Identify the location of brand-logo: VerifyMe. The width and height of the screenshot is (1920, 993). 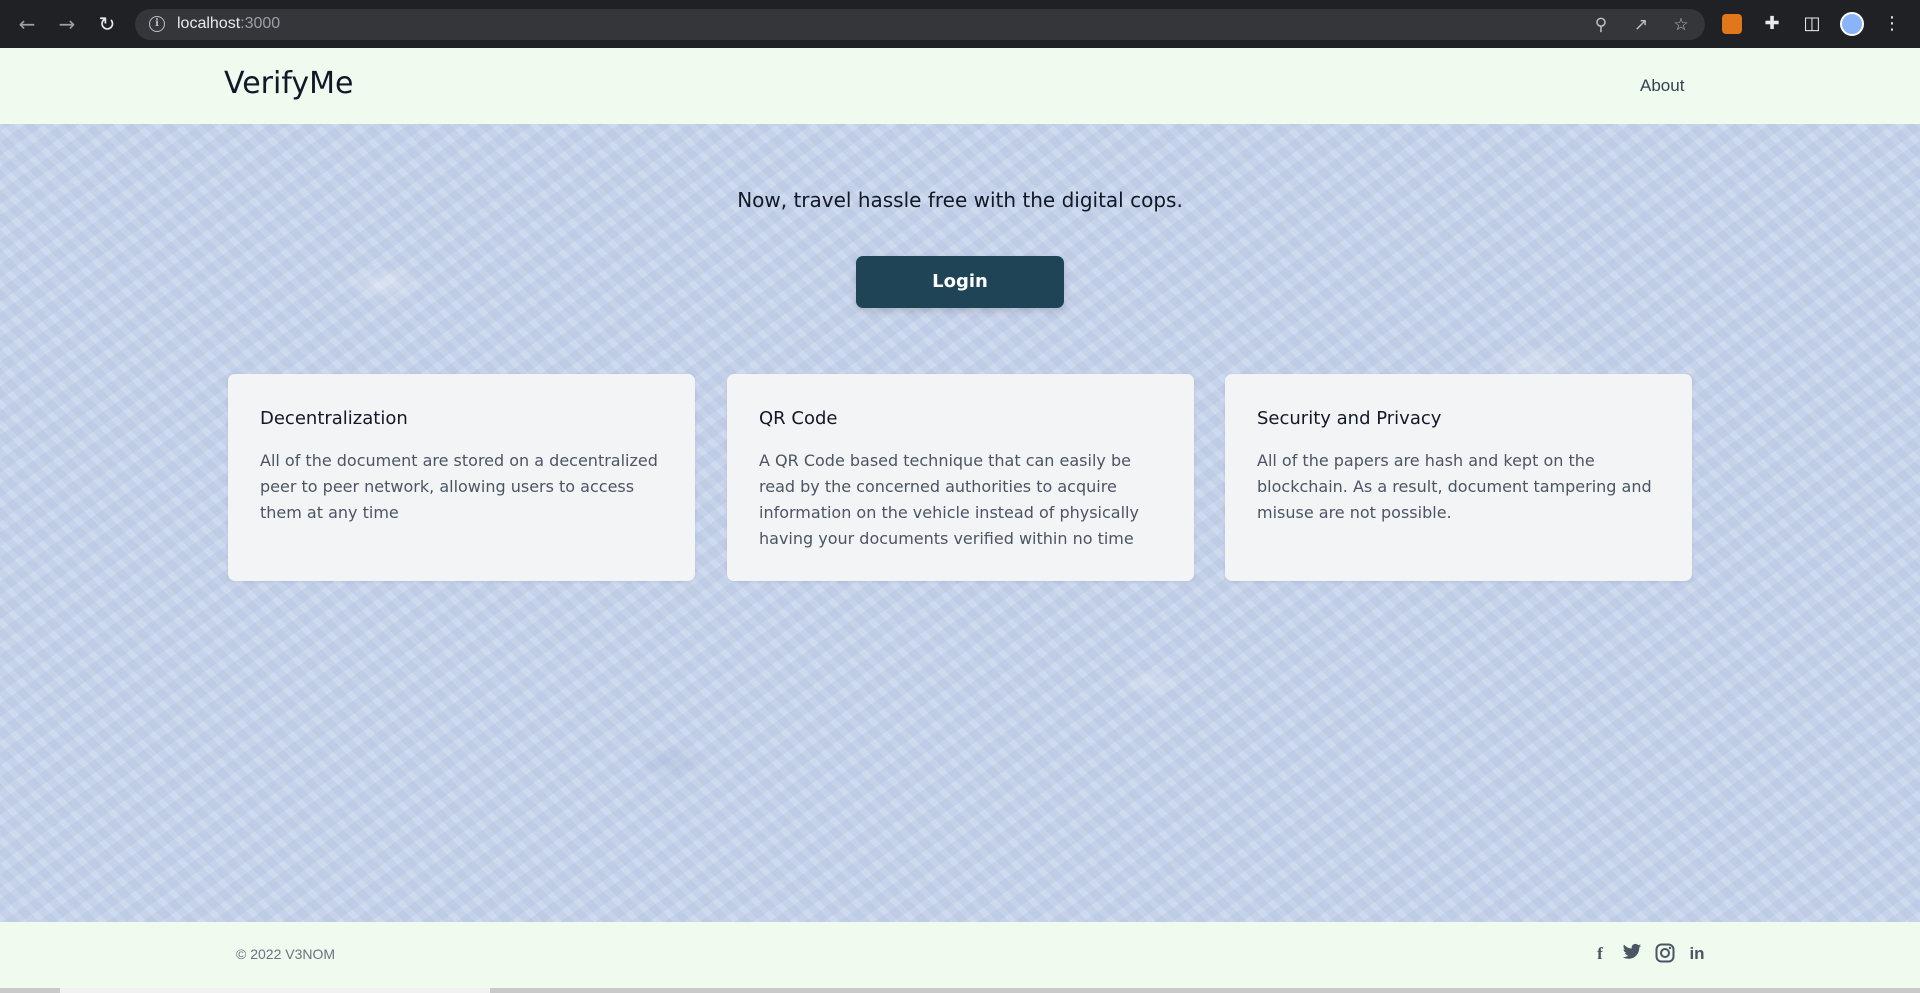
(288, 83).